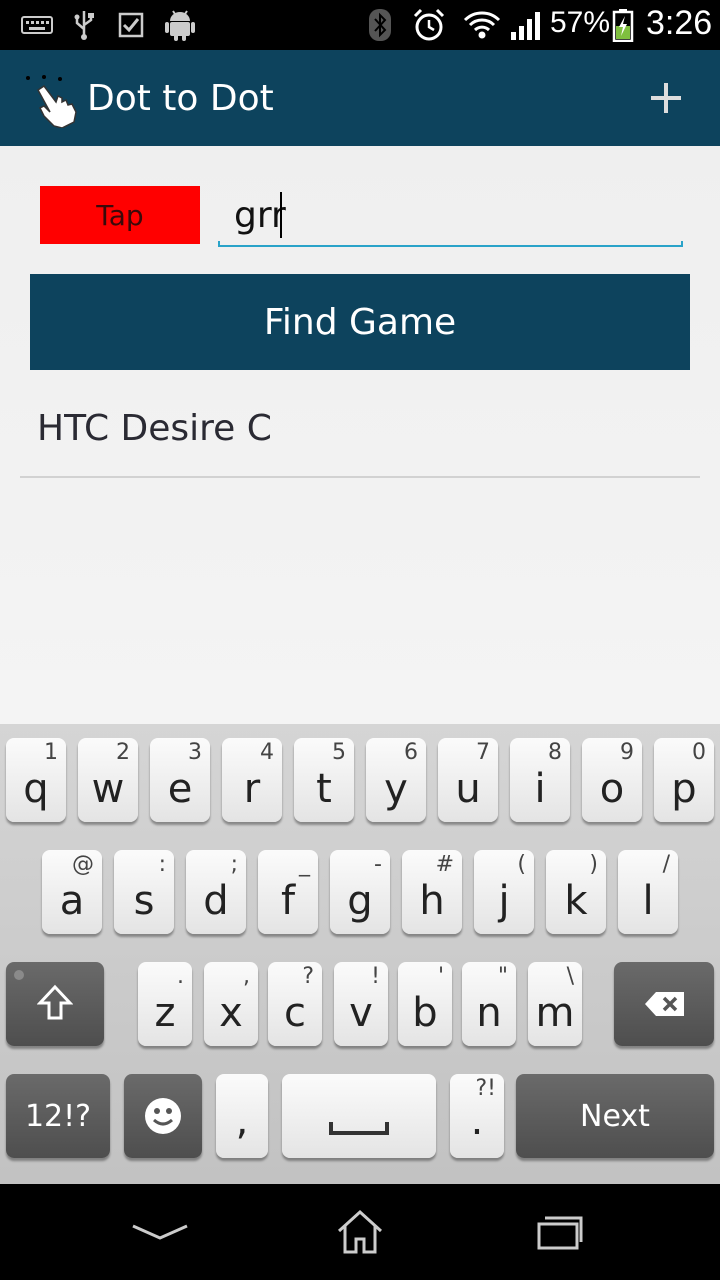 Image resolution: width=720 pixels, height=1280 pixels. I want to click on key-label: w, so click(108, 789).